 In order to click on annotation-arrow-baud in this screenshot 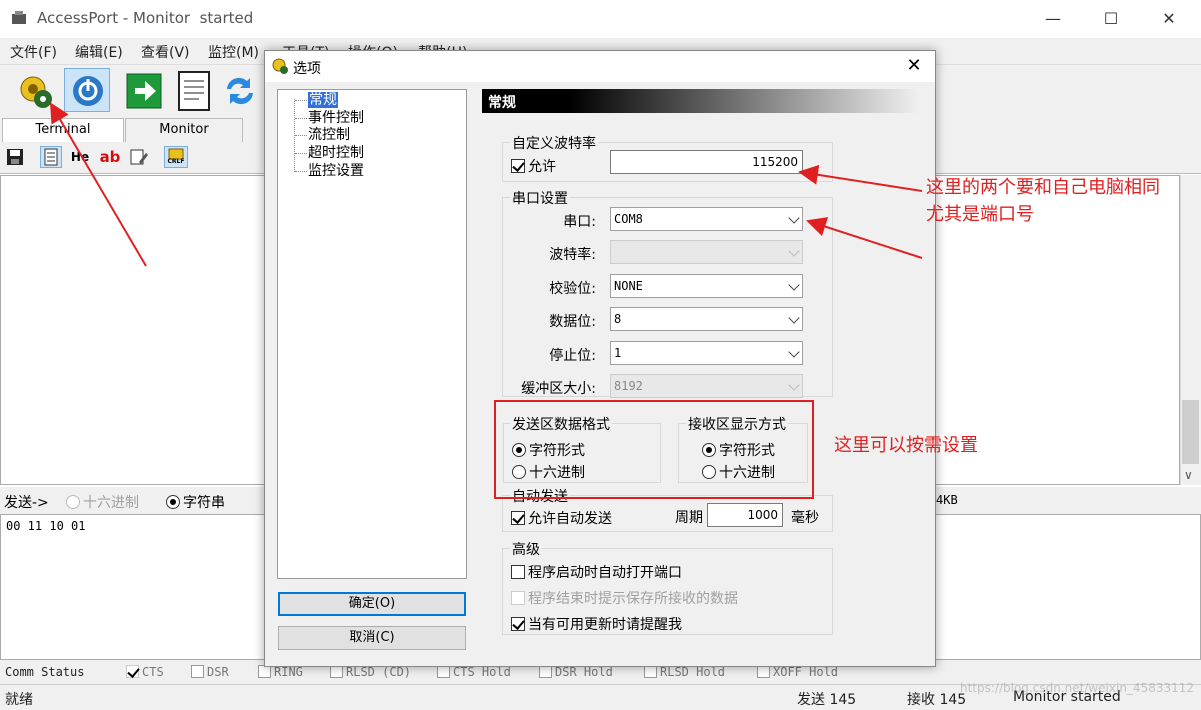, I will do `click(860, 178)`.